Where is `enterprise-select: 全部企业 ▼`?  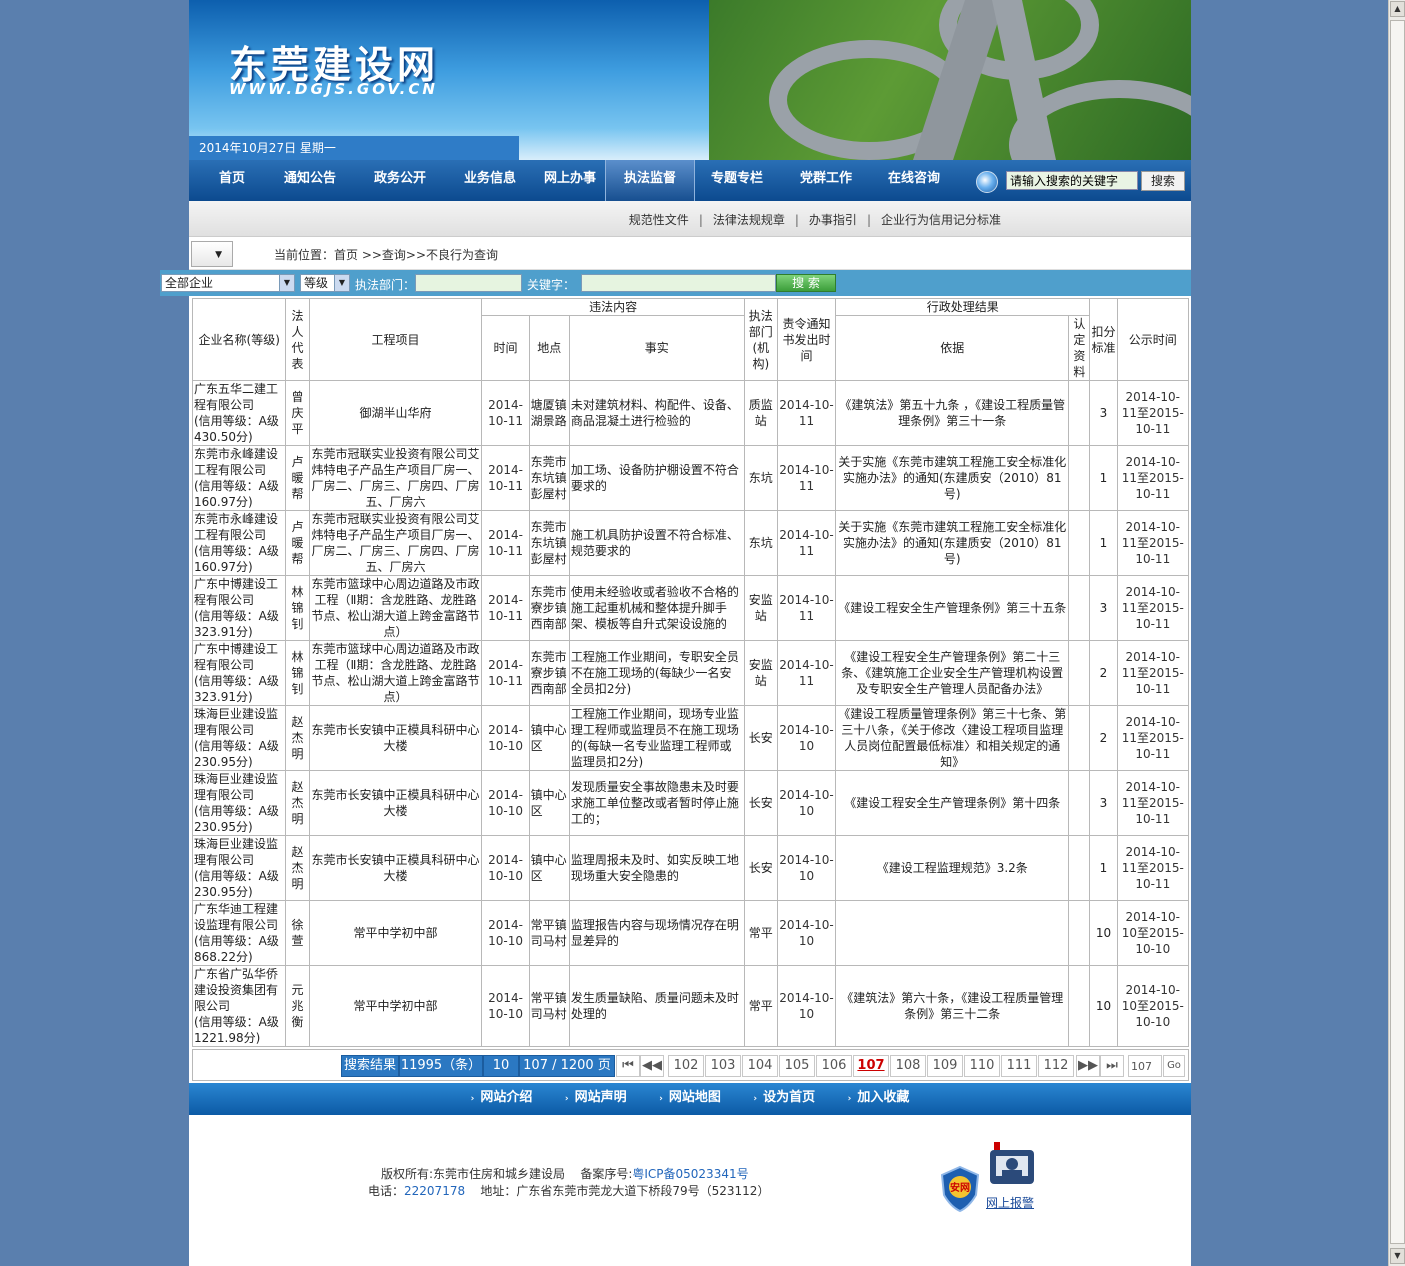 enterprise-select: 全部企业 ▼ is located at coordinates (228, 283).